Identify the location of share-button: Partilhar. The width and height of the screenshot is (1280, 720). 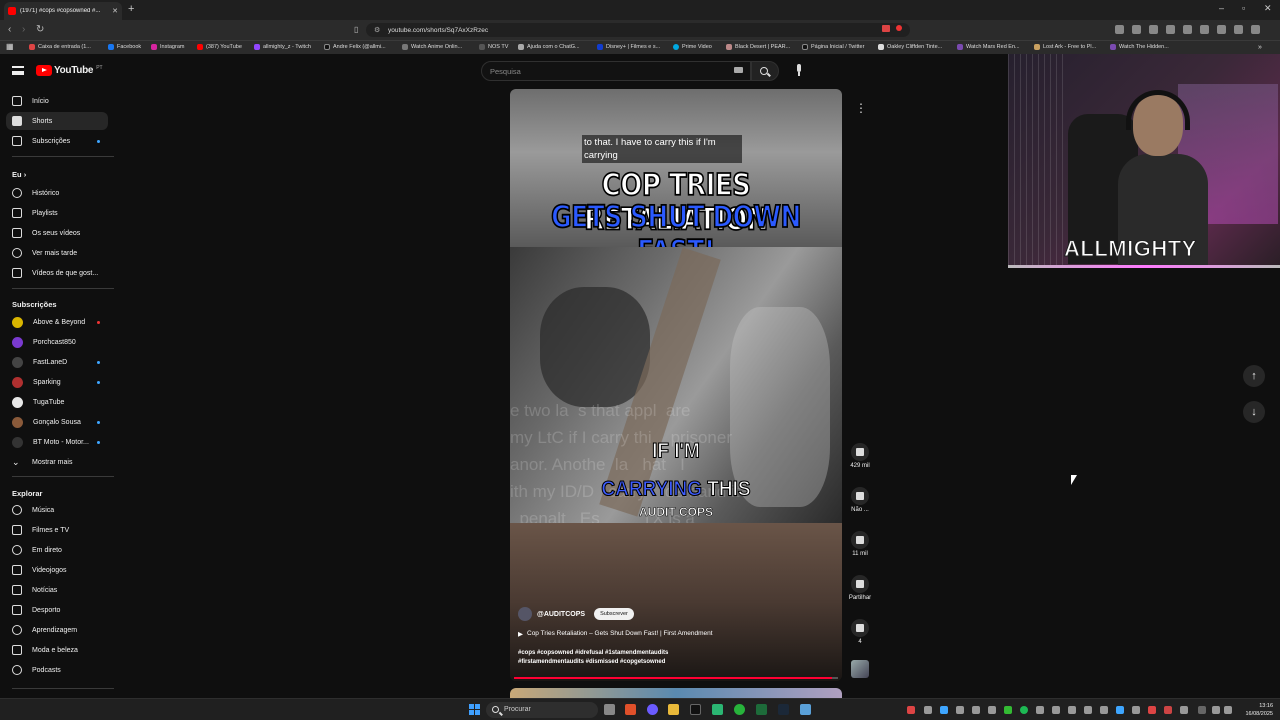
(860, 588).